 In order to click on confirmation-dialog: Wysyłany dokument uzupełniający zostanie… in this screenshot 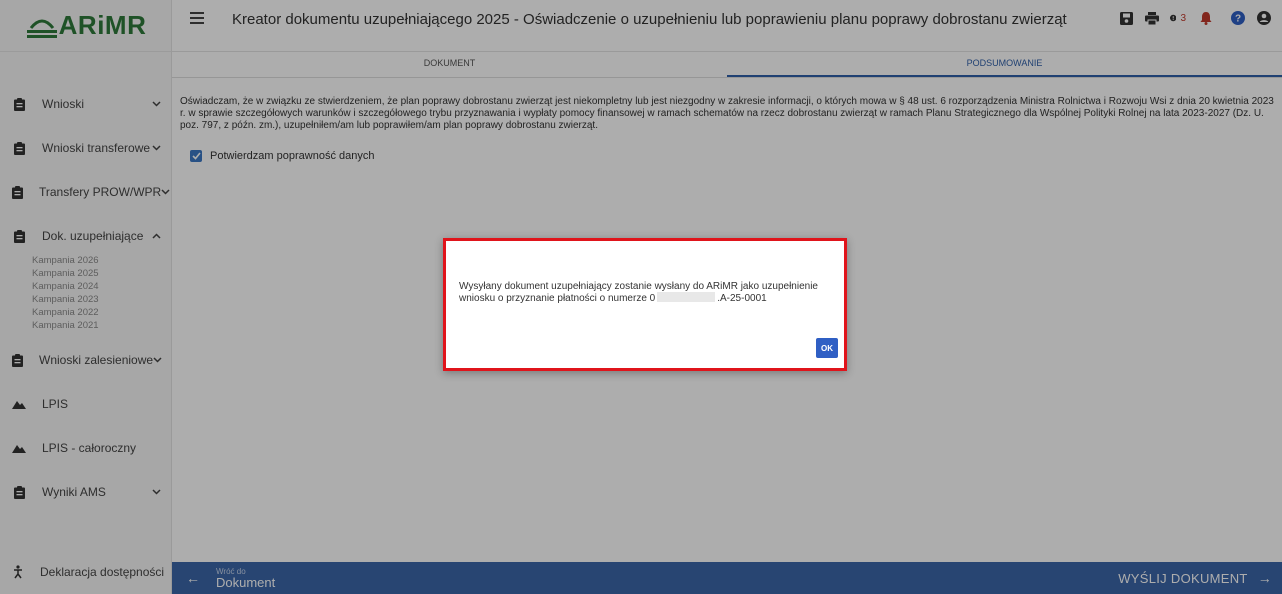, I will do `click(645, 304)`.